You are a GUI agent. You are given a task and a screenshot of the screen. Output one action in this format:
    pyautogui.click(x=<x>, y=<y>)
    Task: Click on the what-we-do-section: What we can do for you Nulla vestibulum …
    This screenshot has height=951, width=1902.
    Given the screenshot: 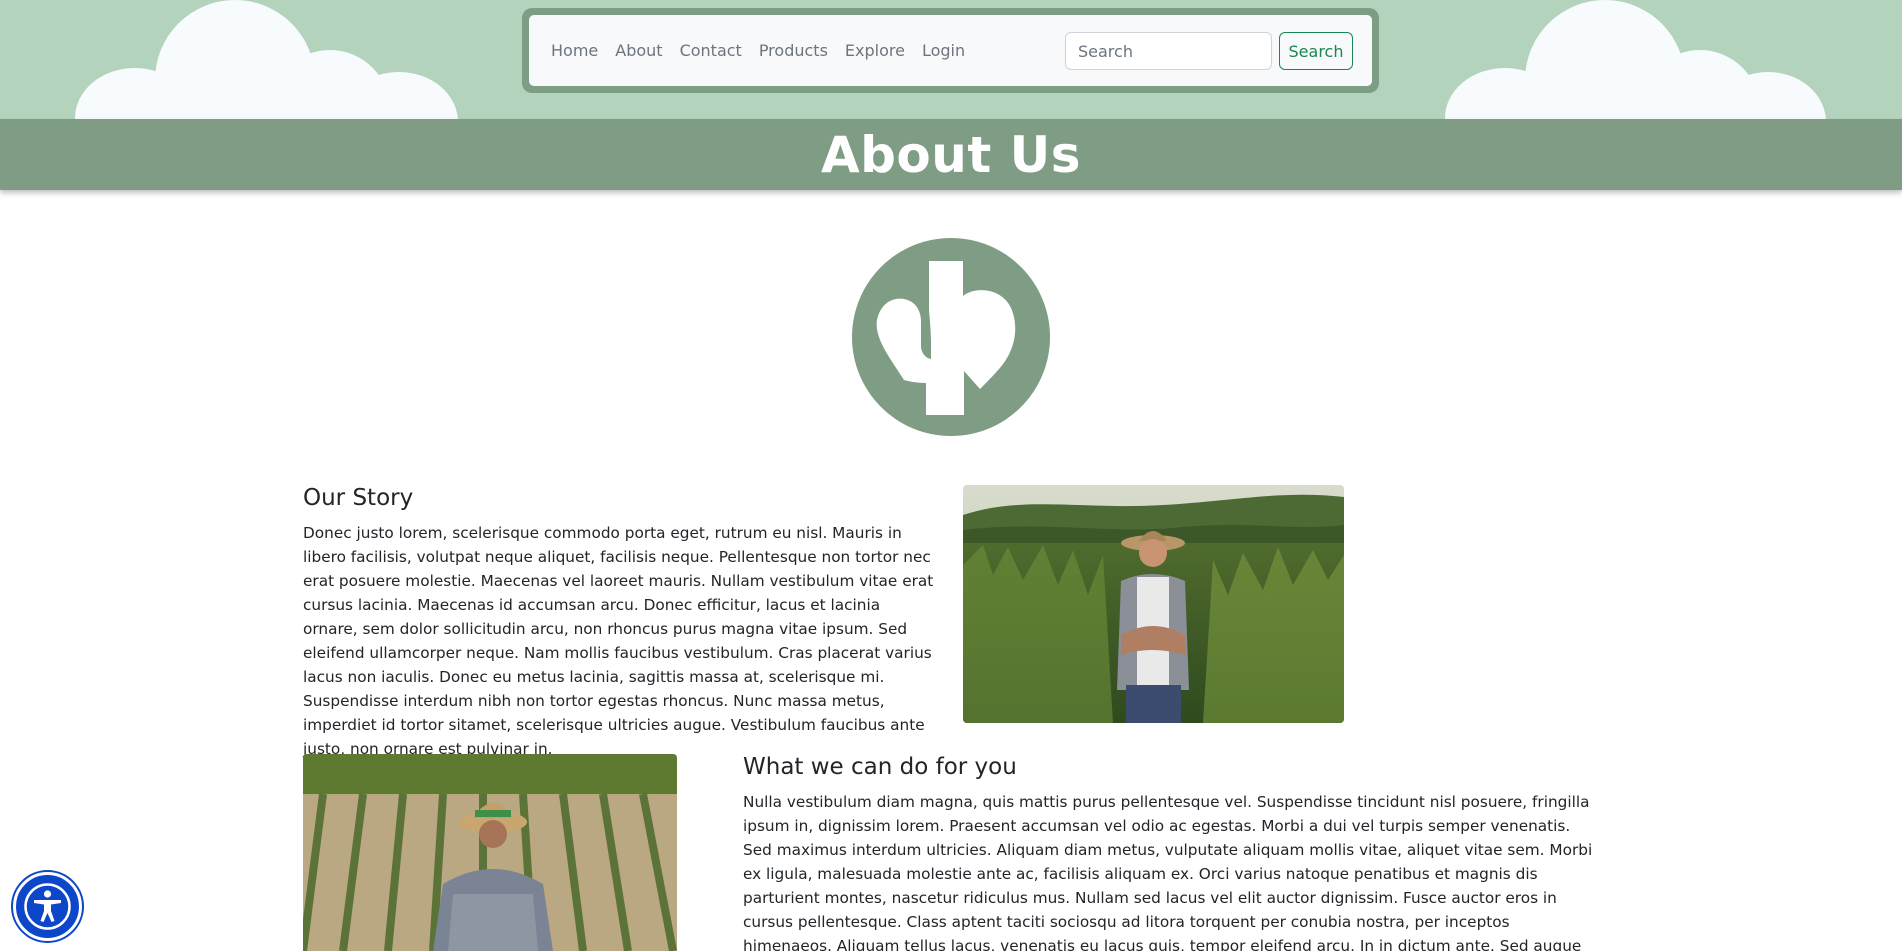 What is the action you would take?
    pyautogui.click(x=1172, y=852)
    